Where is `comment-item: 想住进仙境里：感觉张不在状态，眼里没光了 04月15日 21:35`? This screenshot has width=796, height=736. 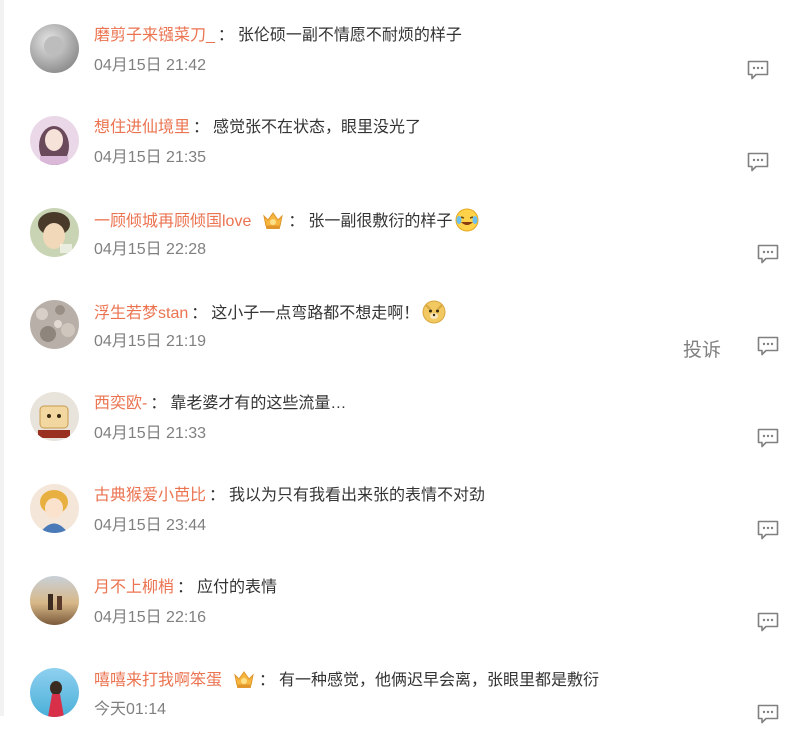 comment-item: 想住进仙境里：感觉张不在状态，眼里没光了 04月15日 21:35 is located at coordinates (398, 138).